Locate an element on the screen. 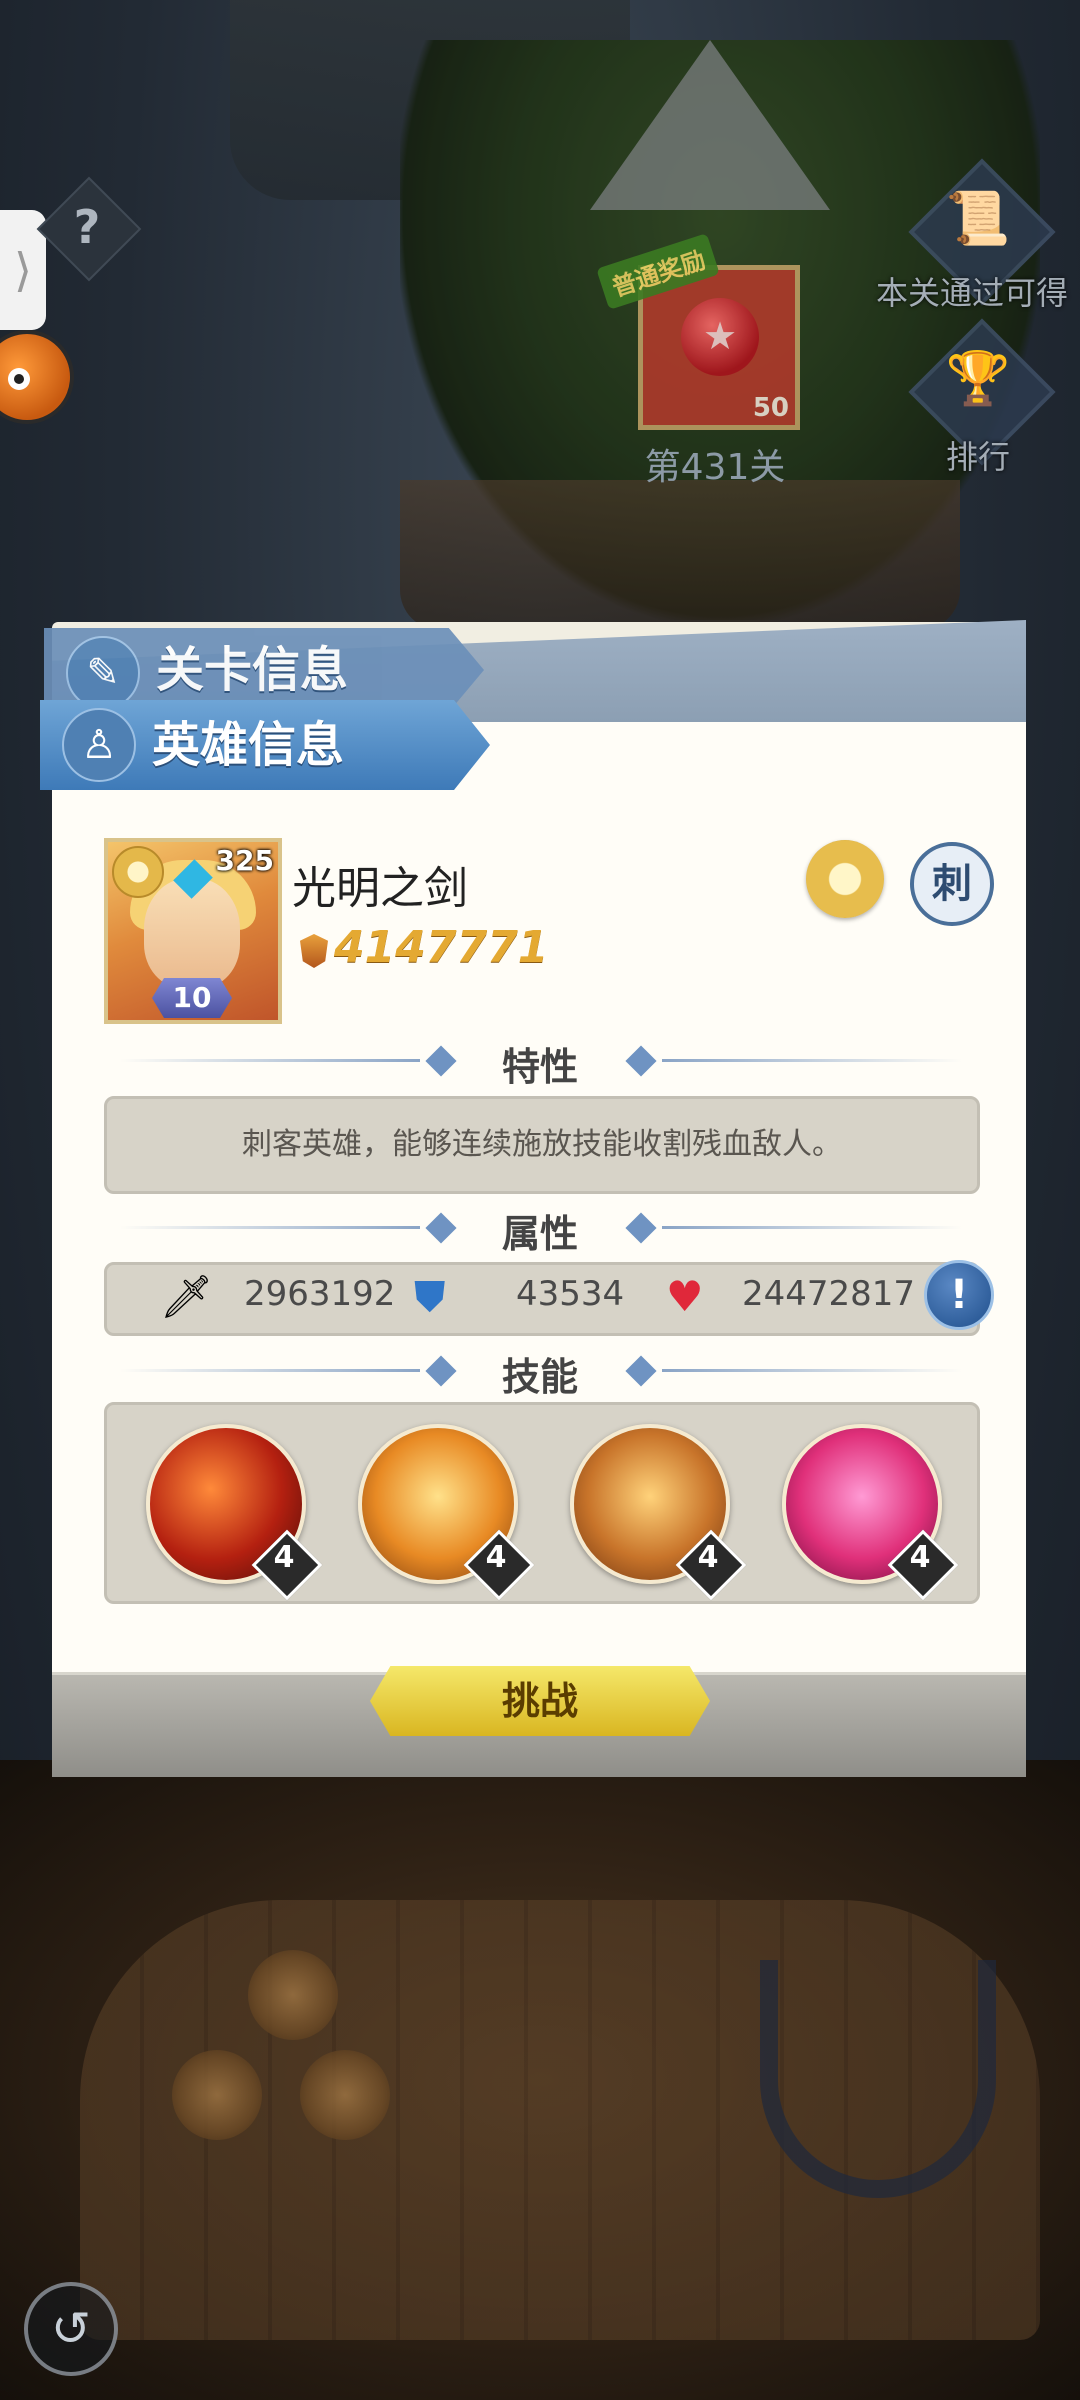 The image size is (1080, 2400). pass-reward-label: 本关通过可得 is located at coordinates (972, 293).